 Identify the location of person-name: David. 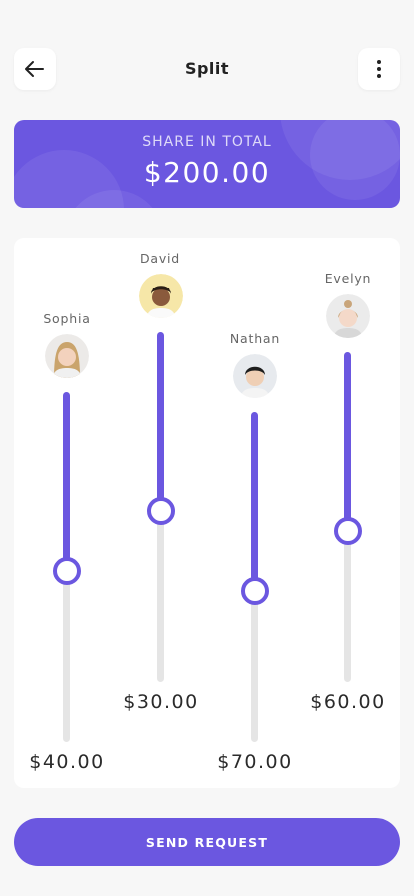
(160, 258).